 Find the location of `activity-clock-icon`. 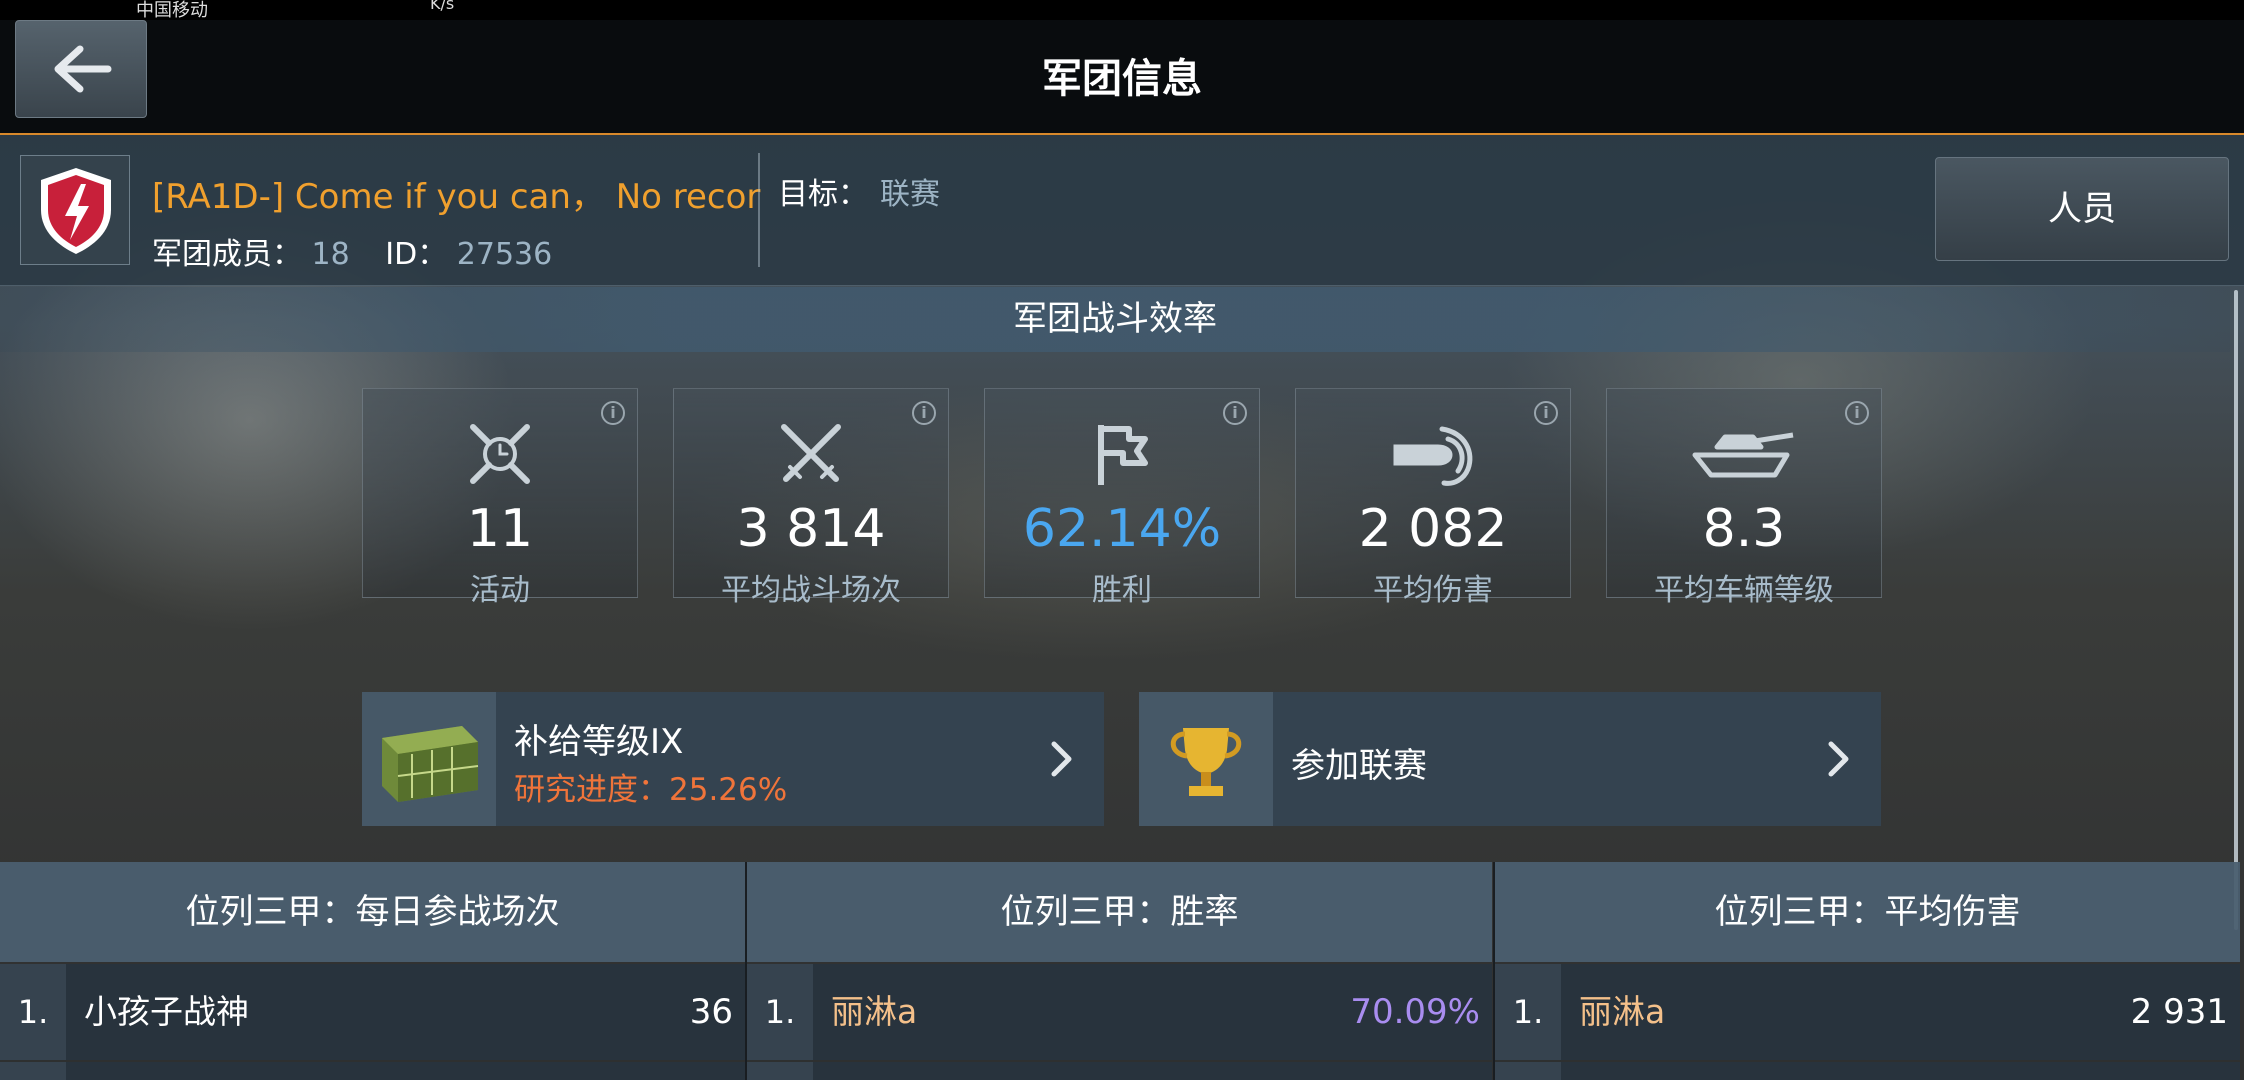

activity-clock-icon is located at coordinates (500, 454).